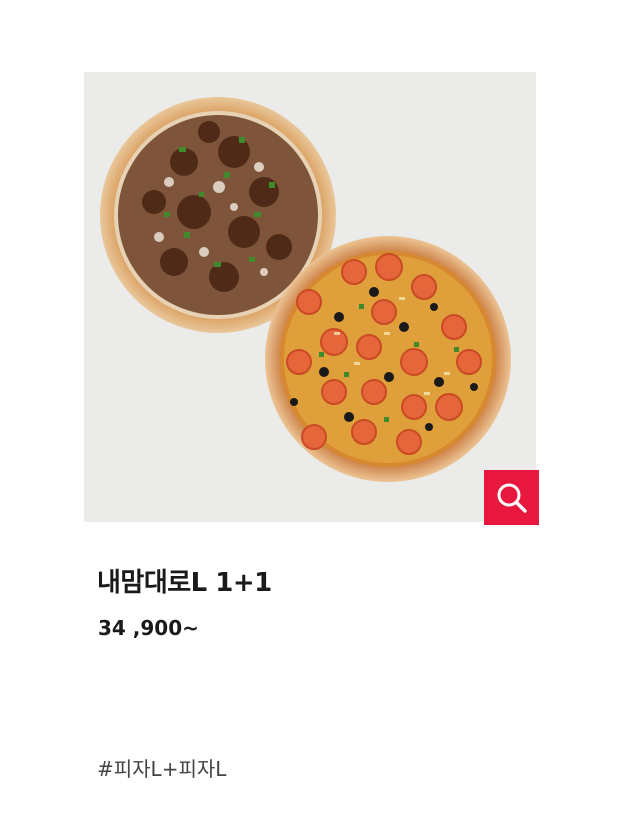 This screenshot has height=823, width=625. I want to click on zoom-button, so click(511, 497).